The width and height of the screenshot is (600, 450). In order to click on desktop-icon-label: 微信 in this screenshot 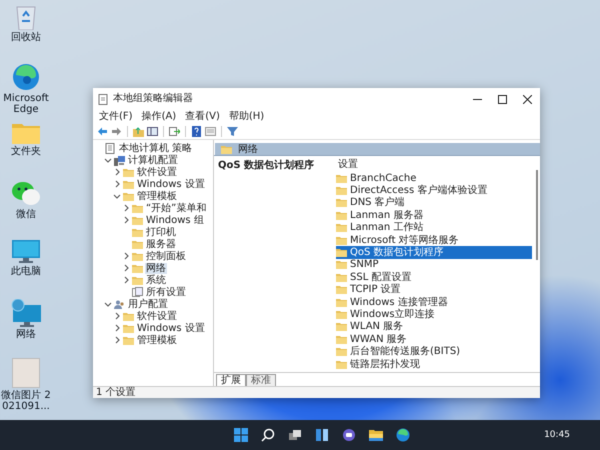, I will do `click(26, 214)`.